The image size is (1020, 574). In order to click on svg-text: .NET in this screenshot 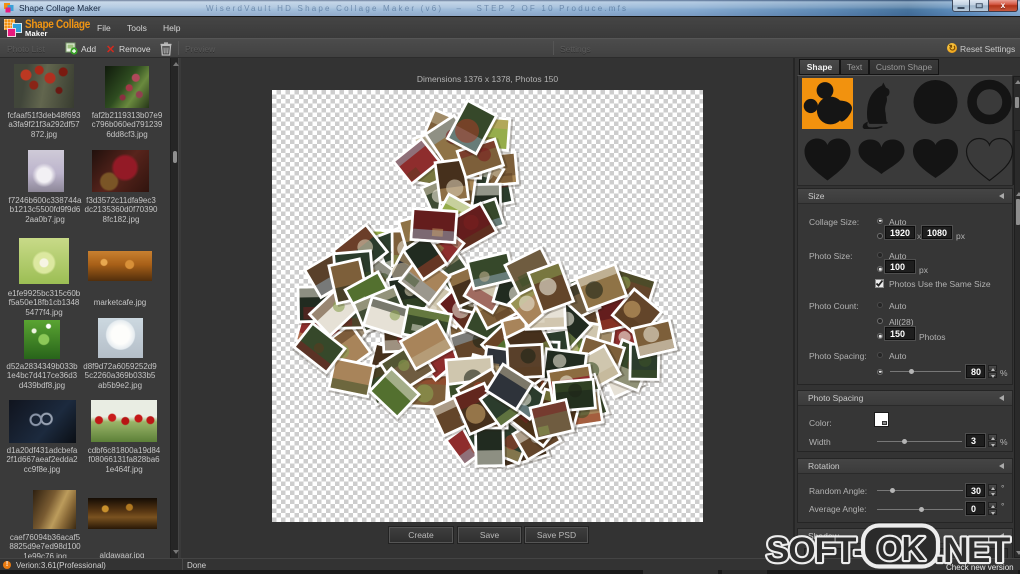, I will do `click(972, 550)`.